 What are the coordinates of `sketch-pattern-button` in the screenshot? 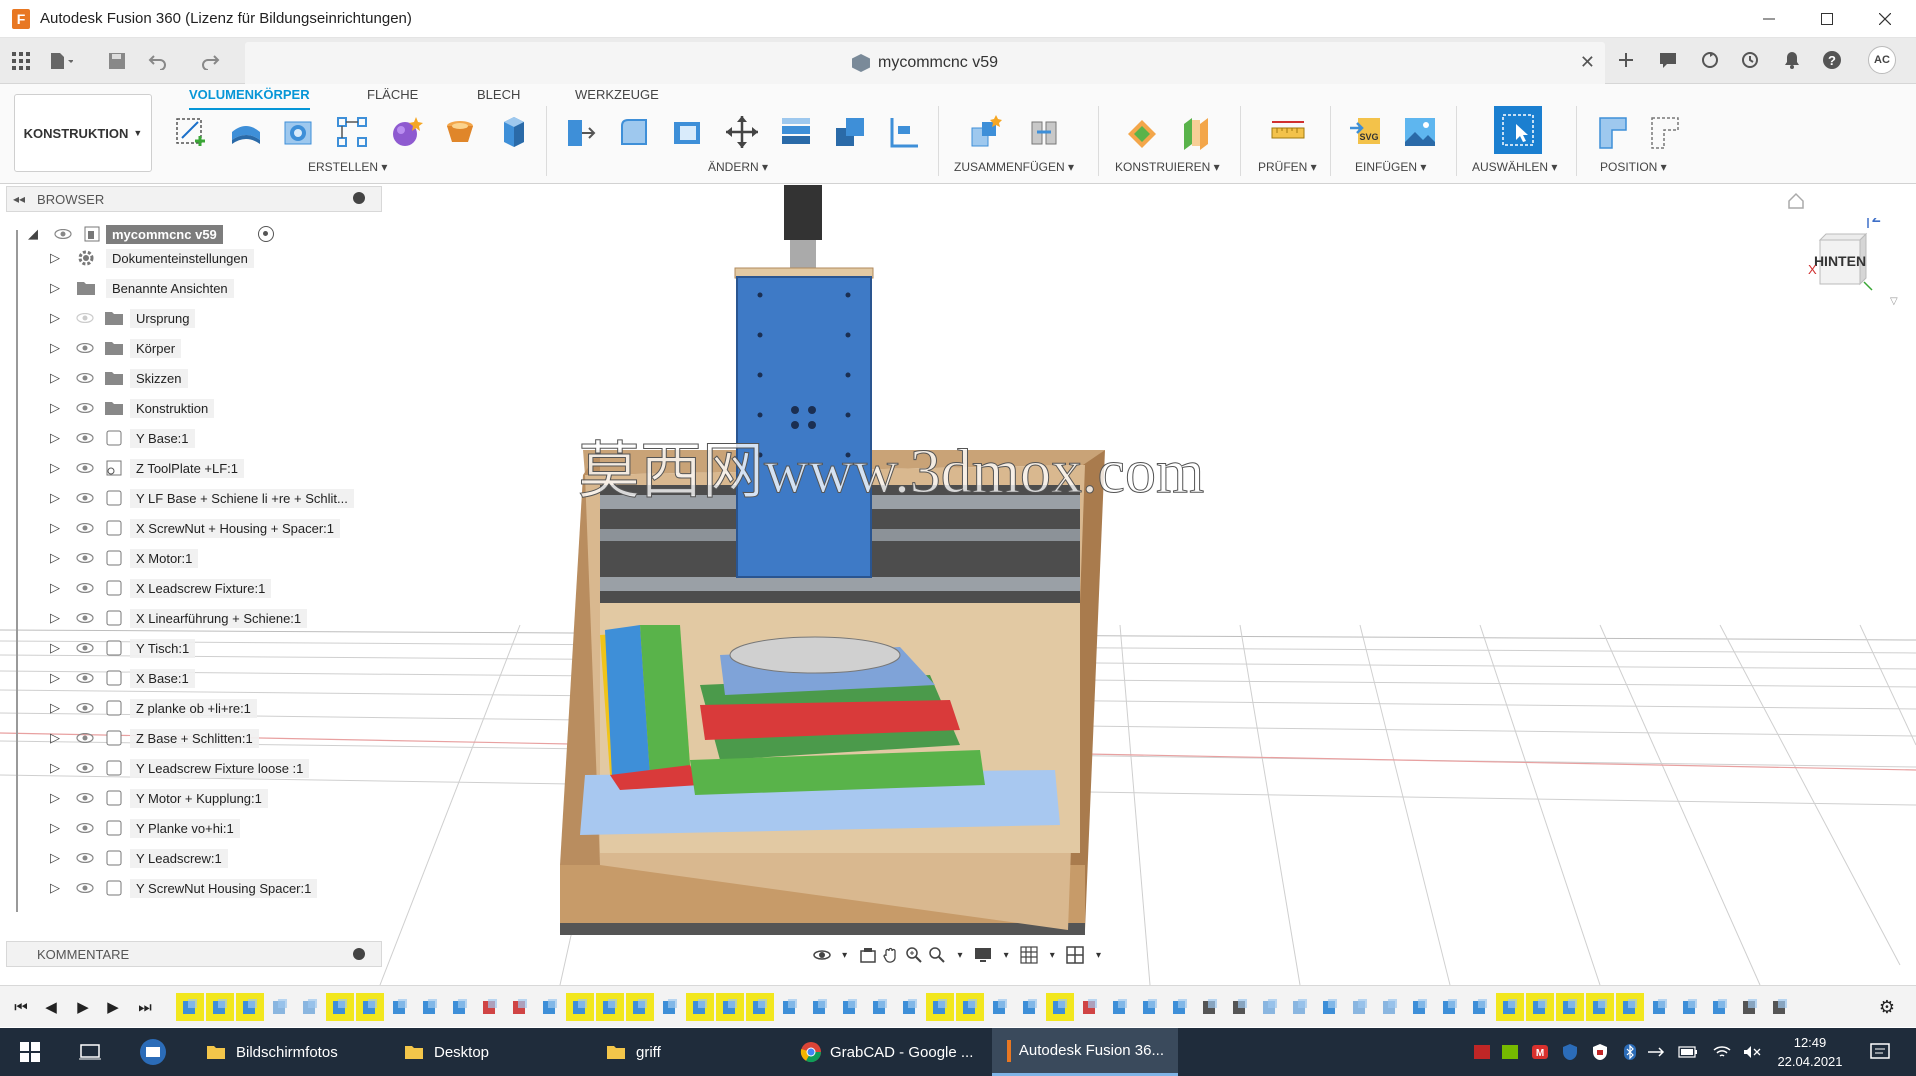 It's located at (352, 132).